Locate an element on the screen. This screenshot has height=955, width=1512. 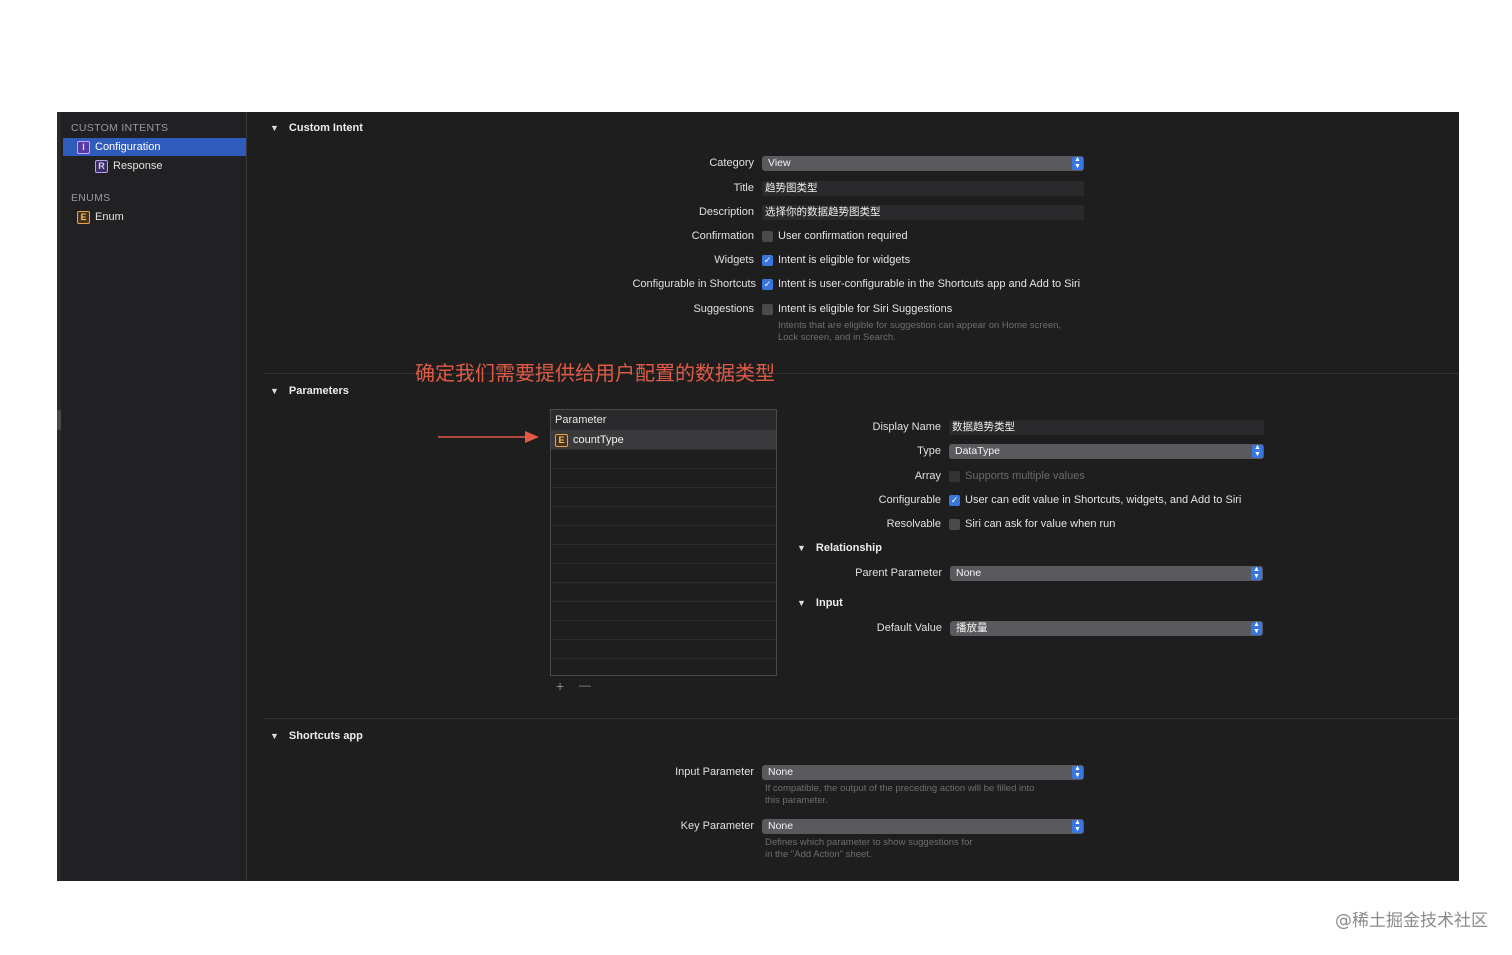
type-value: DataType is located at coordinates (977, 451).